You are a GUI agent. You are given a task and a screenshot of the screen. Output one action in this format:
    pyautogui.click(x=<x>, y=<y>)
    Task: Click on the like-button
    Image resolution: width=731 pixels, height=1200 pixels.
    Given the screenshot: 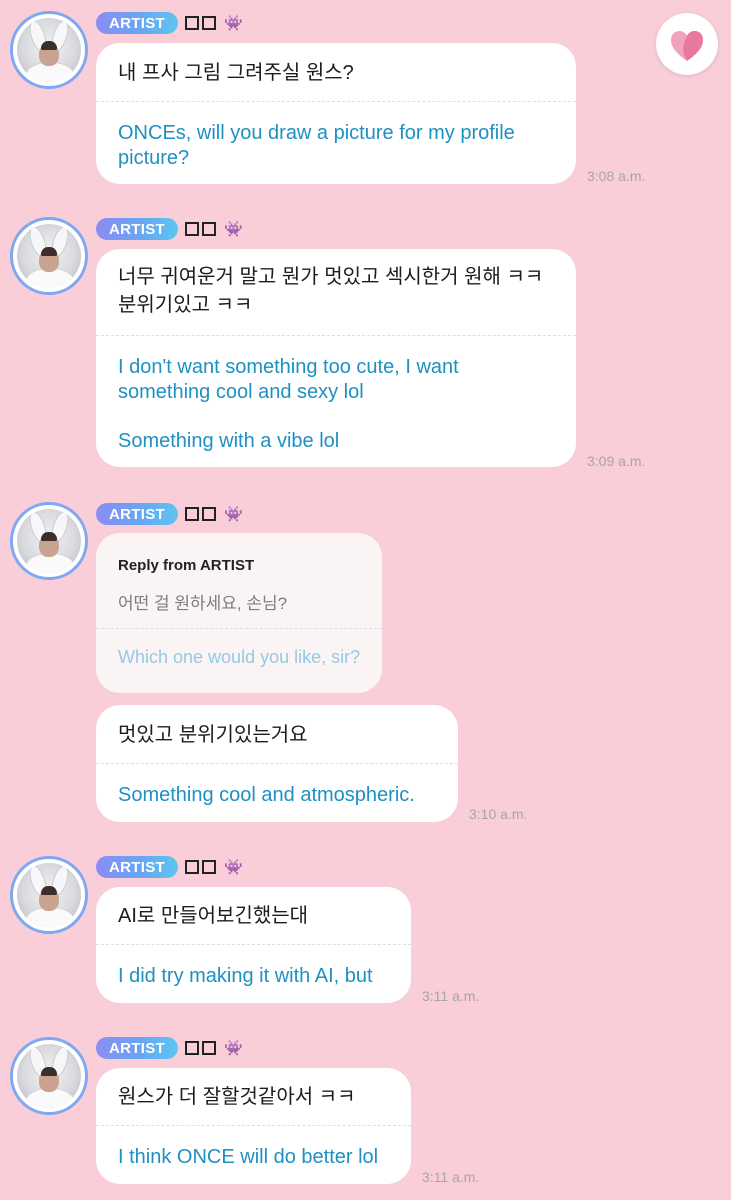 What is the action you would take?
    pyautogui.click(x=687, y=44)
    